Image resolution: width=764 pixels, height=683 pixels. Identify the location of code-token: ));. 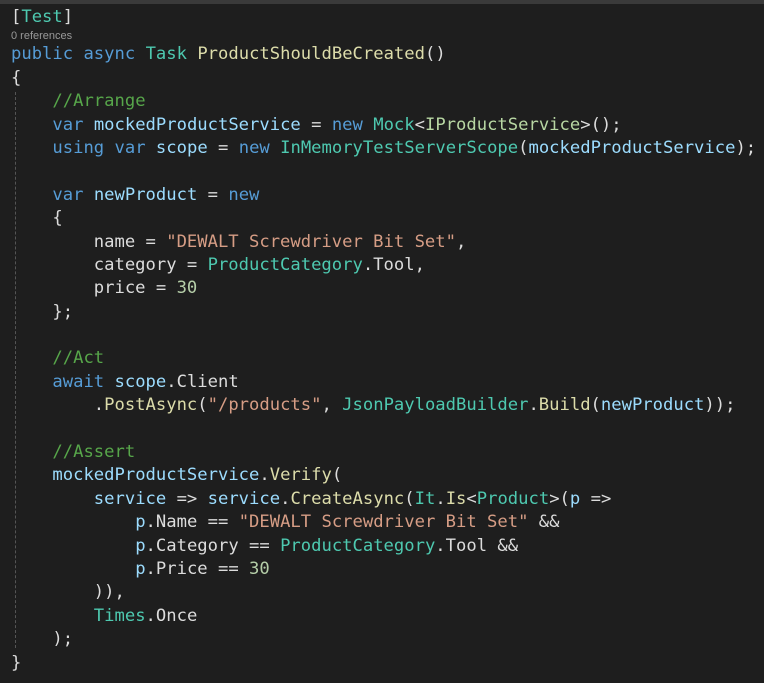
(720, 405).